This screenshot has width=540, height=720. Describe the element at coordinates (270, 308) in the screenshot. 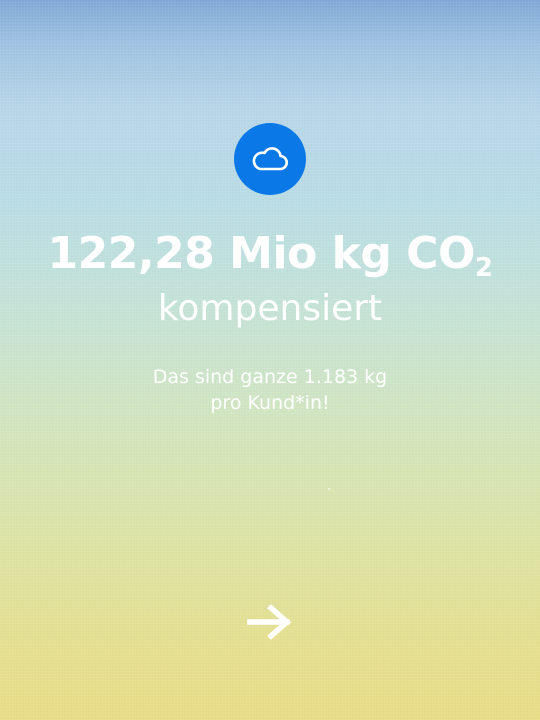

I see `subheadline: kompensiert` at that location.